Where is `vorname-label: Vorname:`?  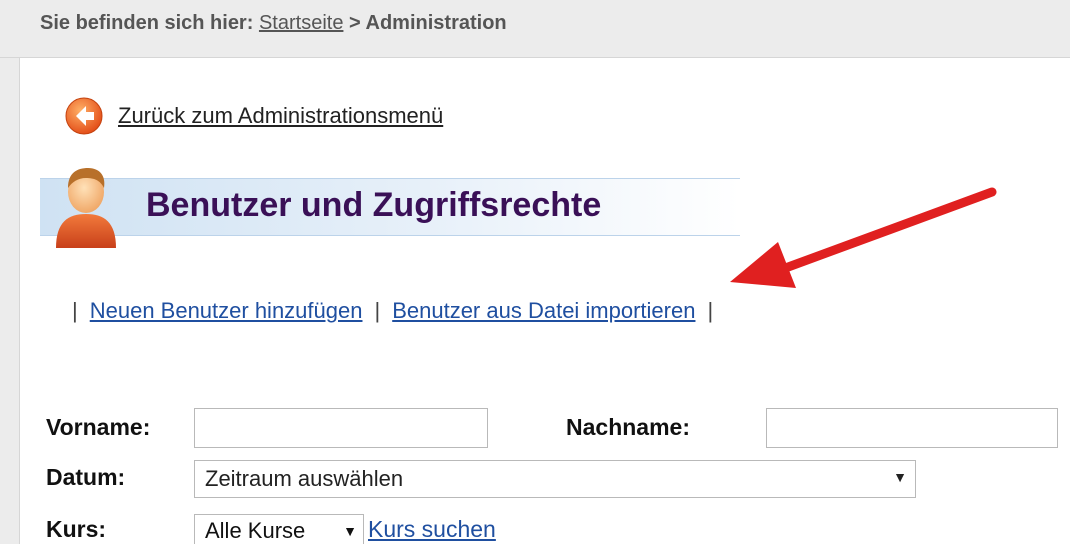
vorname-label: Vorname: is located at coordinates (98, 427).